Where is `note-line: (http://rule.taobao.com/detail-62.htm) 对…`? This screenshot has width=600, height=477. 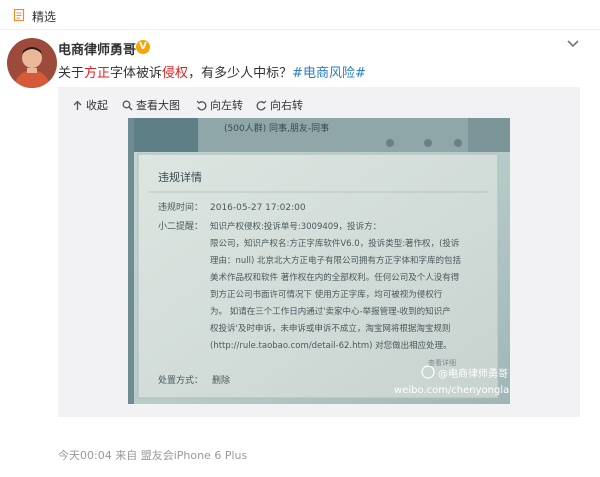 note-line: (http://rule.taobao.com/detail-62.htm) 对… is located at coordinates (331, 345).